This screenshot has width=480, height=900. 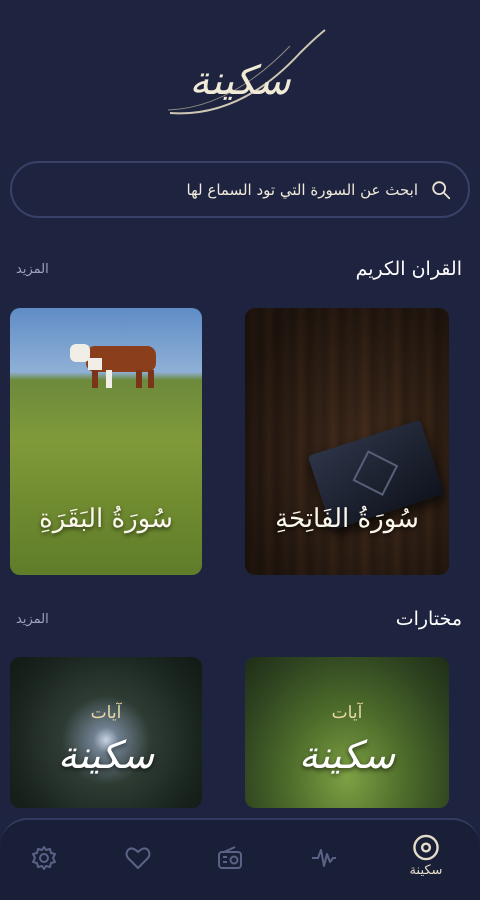 I want to click on disc-icon, so click(x=426, y=847).